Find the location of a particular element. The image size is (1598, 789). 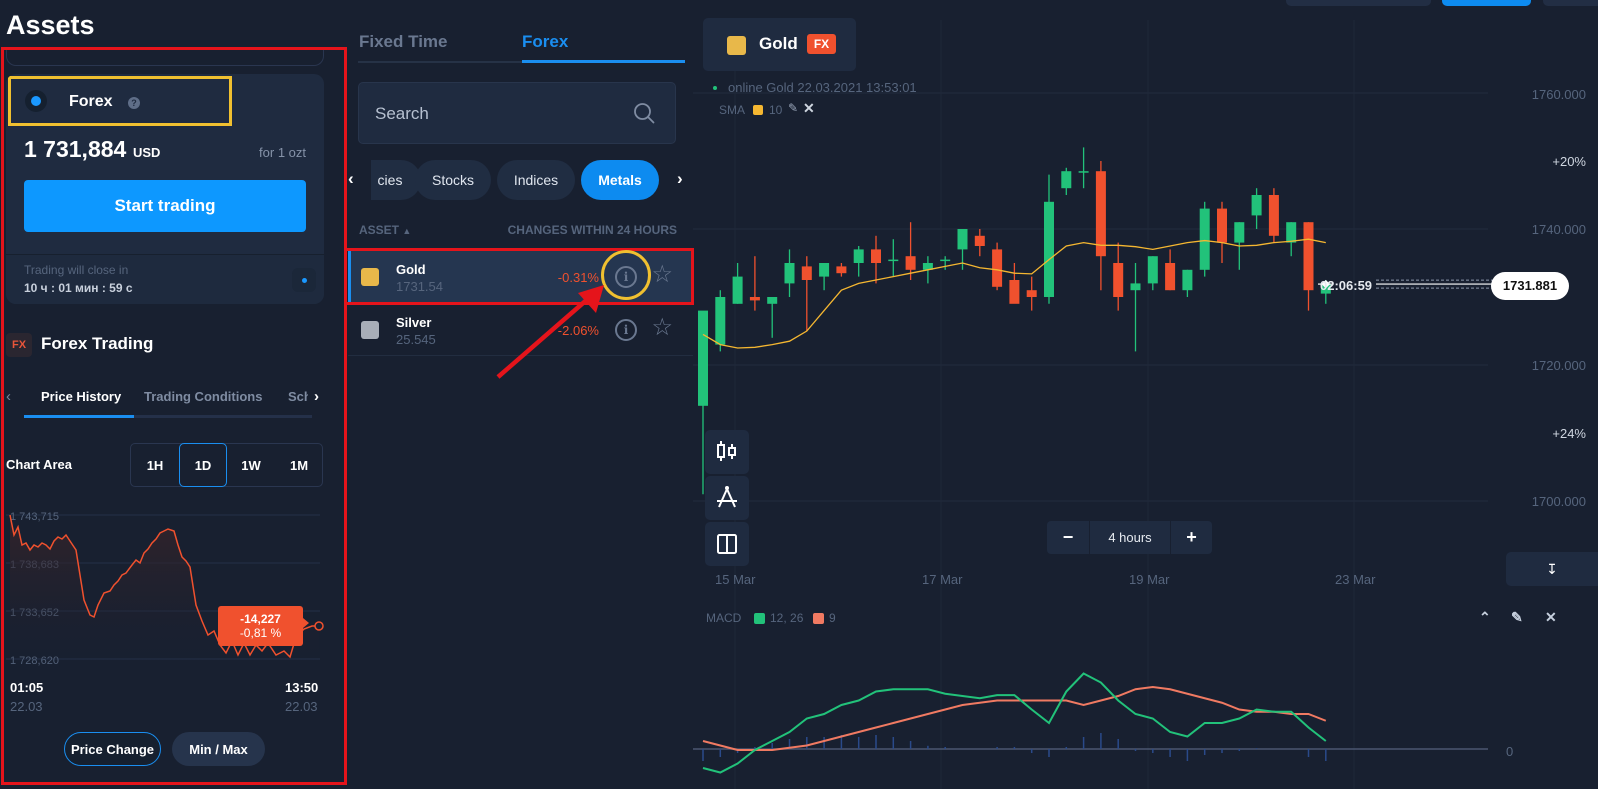

asset-row-silver: Silver 25.545 -2.06% i ☆ is located at coordinates (520, 330).